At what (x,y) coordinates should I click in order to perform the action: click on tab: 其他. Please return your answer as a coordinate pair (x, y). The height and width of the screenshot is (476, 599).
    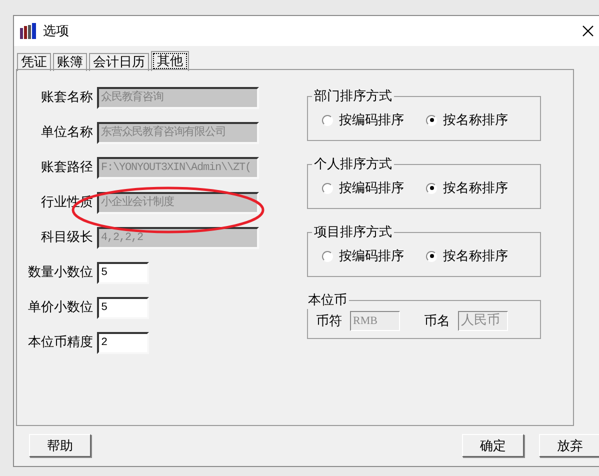
    Looking at the image, I should click on (170, 61).